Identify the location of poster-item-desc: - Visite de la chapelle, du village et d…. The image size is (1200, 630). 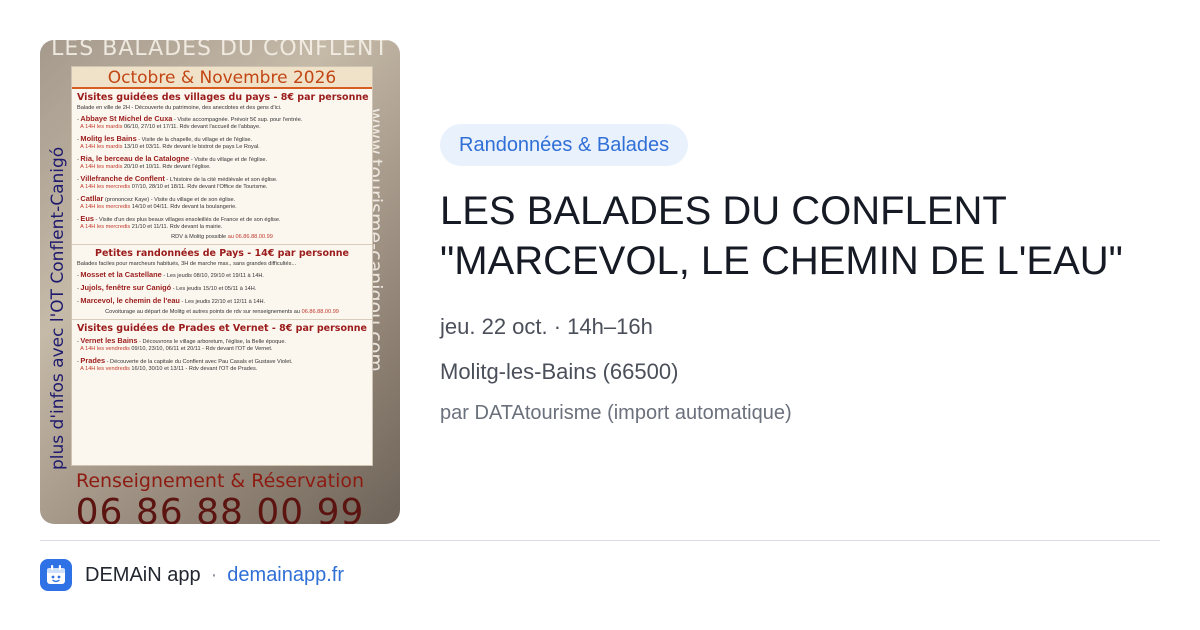
(194, 139).